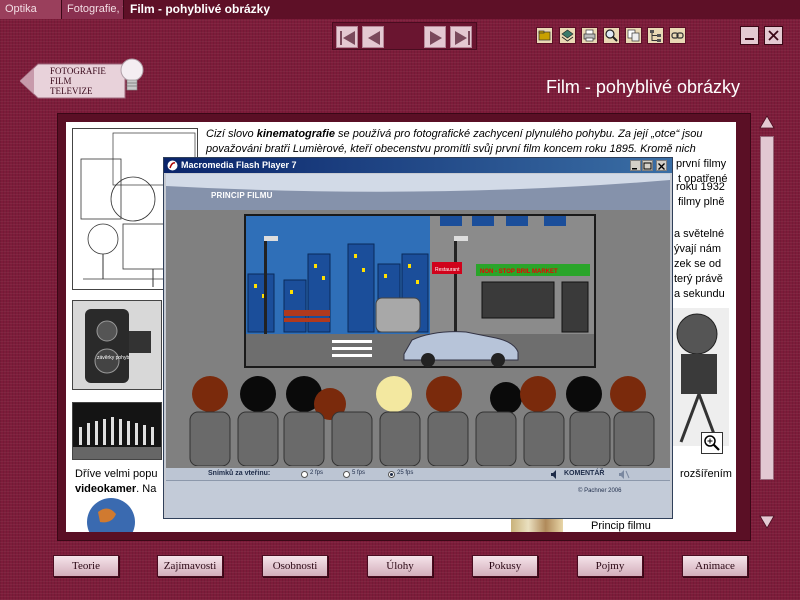  Describe the element at coordinates (698, 264) in the screenshot. I see `text-fragment: zek se od` at that location.